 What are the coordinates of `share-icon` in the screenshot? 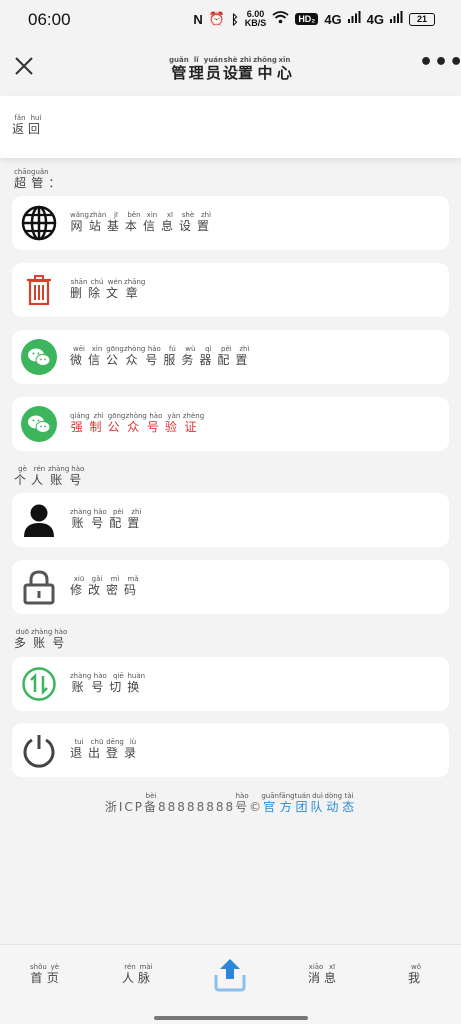 It's located at (230, 975).